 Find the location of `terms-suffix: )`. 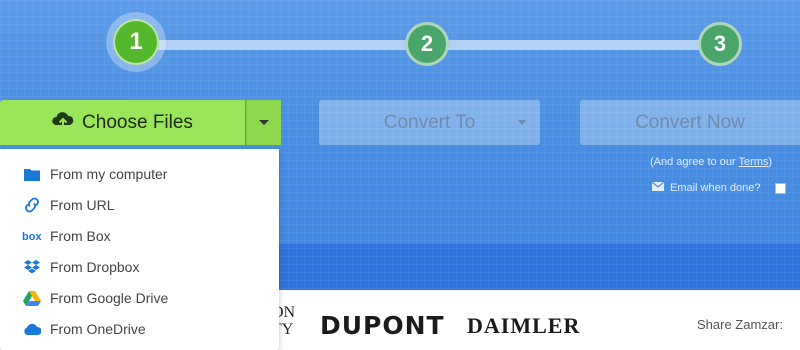

terms-suffix: ) is located at coordinates (770, 162).